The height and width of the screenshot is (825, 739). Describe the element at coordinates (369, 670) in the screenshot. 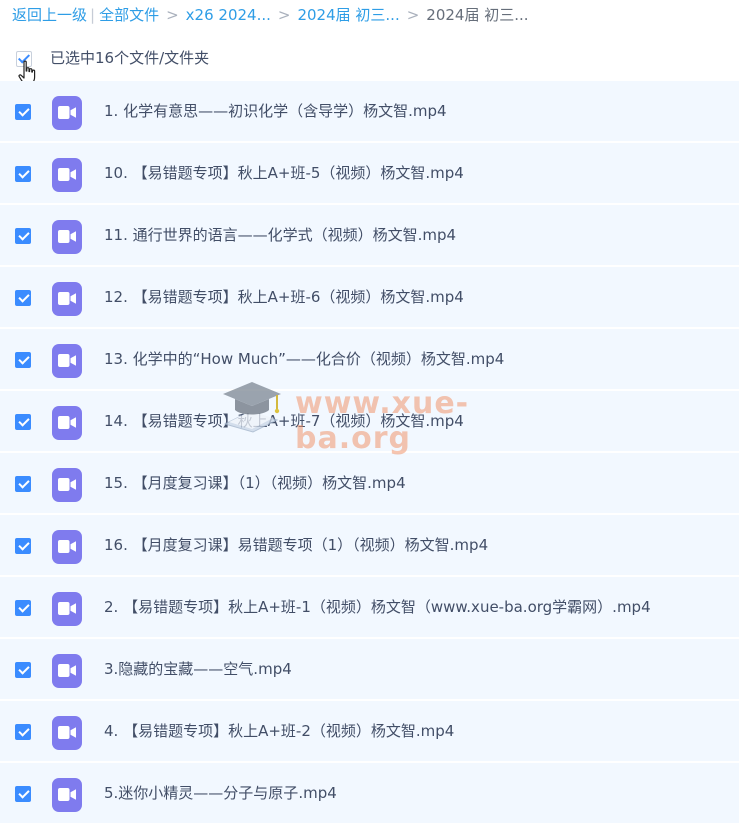

I see `file-row: 3.隐藏的宝藏——空气.mp4` at that location.